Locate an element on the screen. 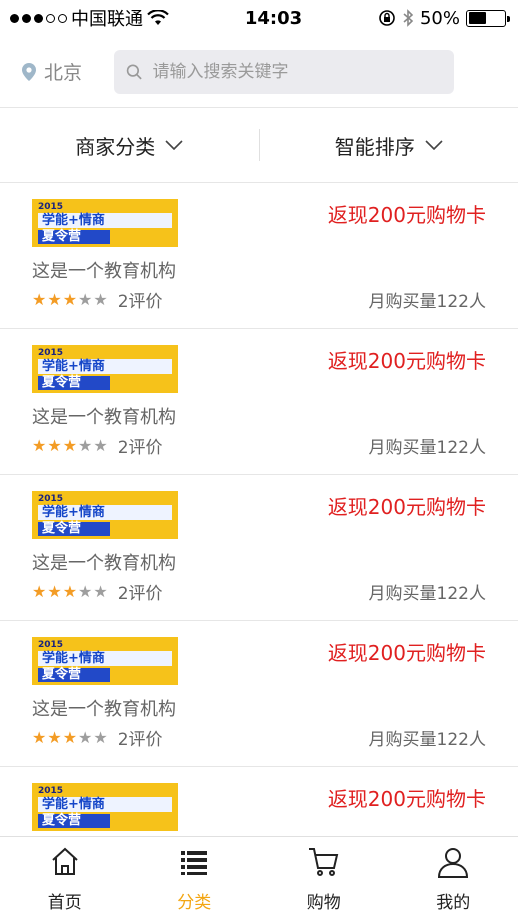 This screenshot has width=518, height=920. tab-home: 首页 is located at coordinates (65, 878).